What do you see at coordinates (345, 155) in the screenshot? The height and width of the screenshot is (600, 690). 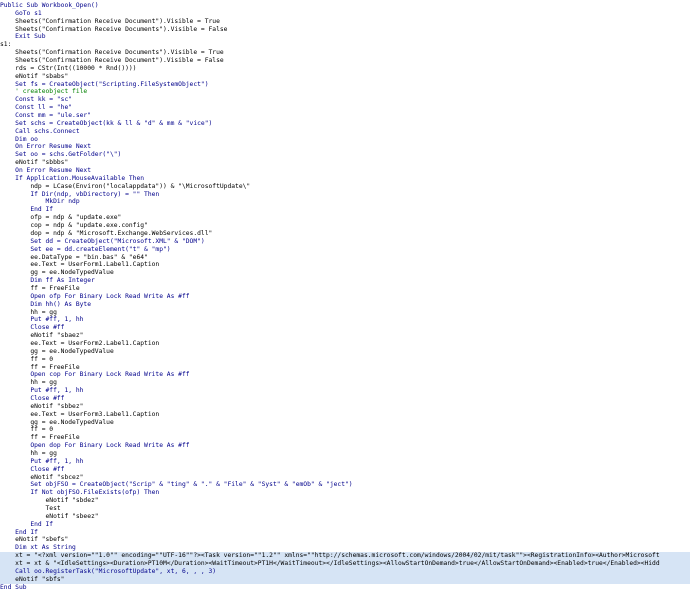 I see `code-line: Set oo = schs.GetFolder("\")` at bounding box center [345, 155].